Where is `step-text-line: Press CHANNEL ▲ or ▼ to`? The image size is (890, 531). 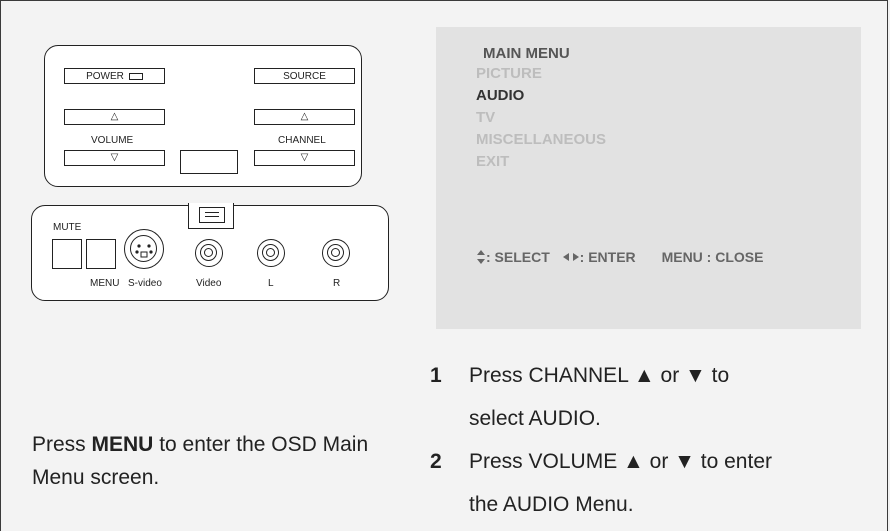 step-text-line: Press CHANNEL ▲ or ▼ to is located at coordinates (599, 375).